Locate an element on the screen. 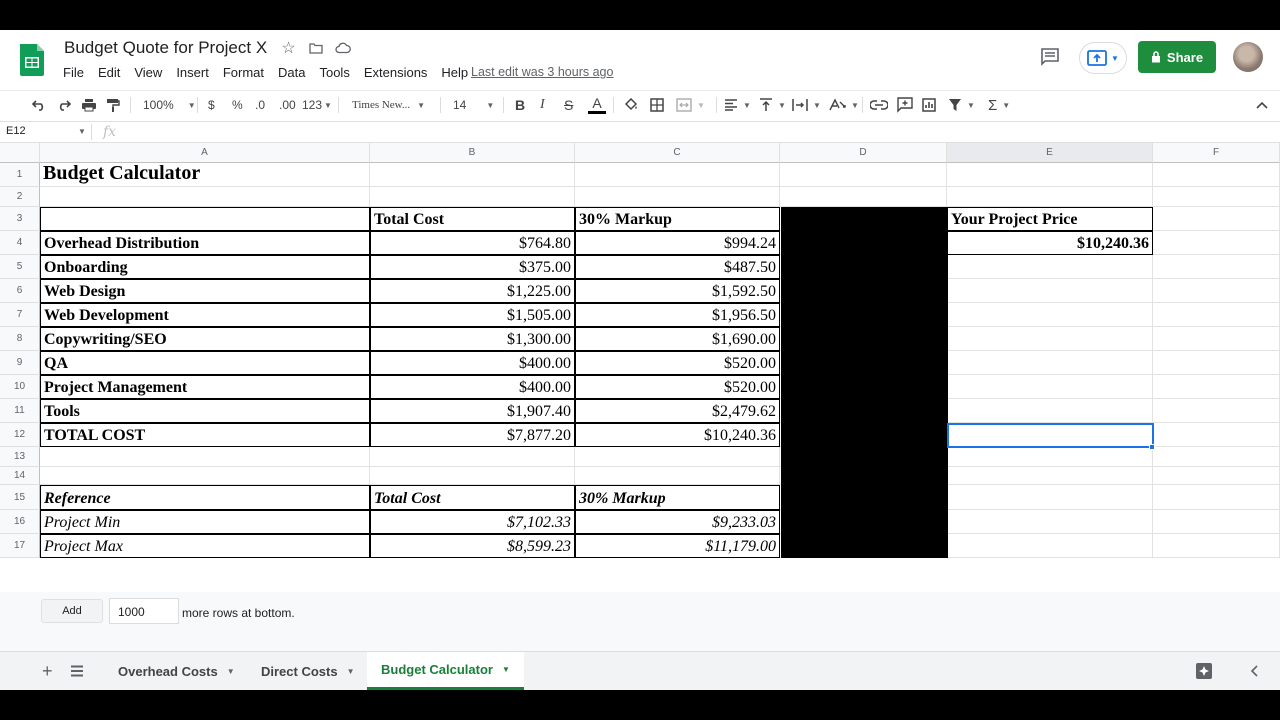 This screenshot has height=720, width=1280. insert-chart-icon is located at coordinates (929, 105).